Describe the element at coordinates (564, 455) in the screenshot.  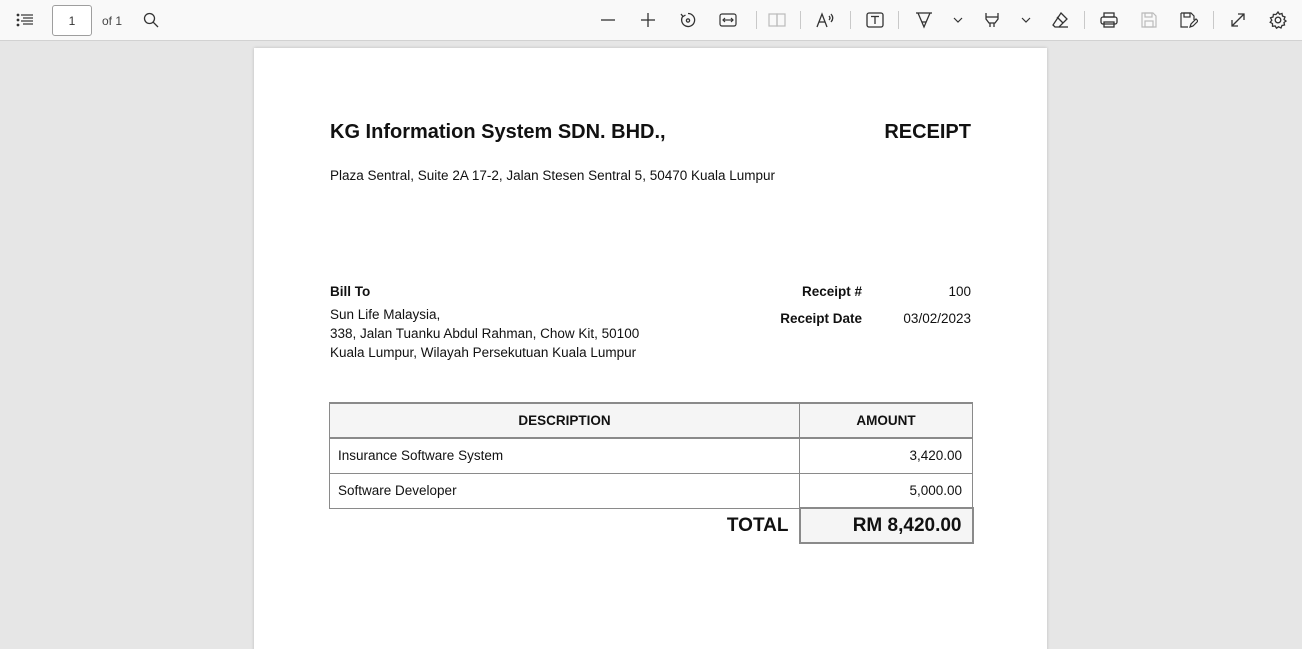
I see `item-description: Insurance Software System` at that location.